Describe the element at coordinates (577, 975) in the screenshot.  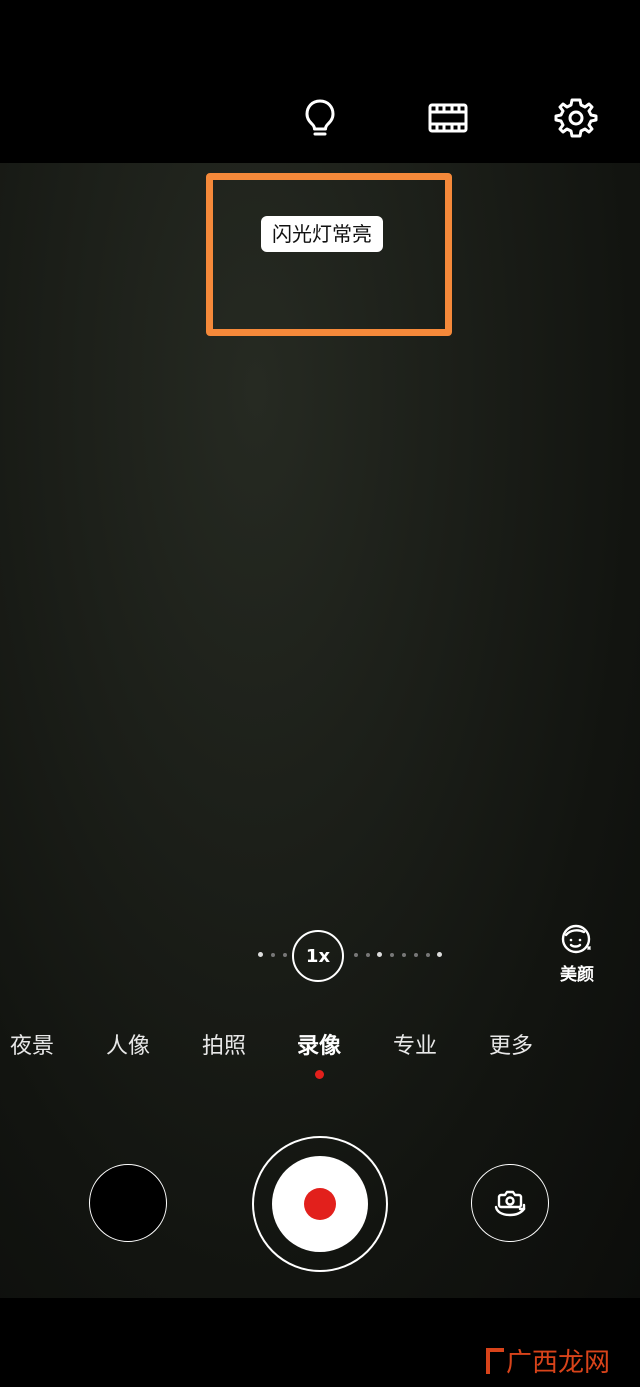
I see `beauty-label: 美颜` at that location.